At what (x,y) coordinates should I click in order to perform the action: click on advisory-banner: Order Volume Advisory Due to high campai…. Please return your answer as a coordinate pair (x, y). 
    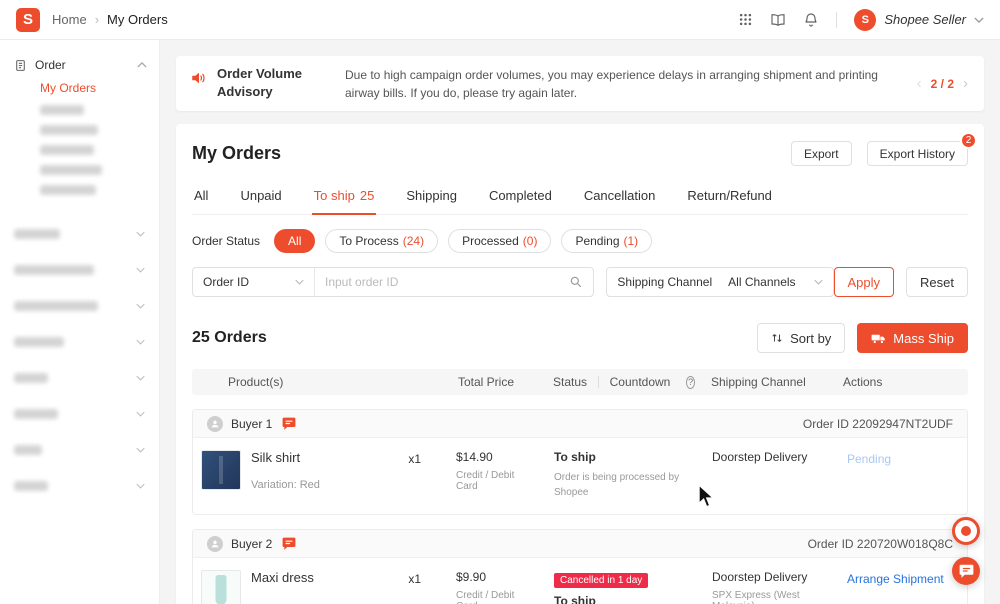
    Looking at the image, I should click on (580, 83).